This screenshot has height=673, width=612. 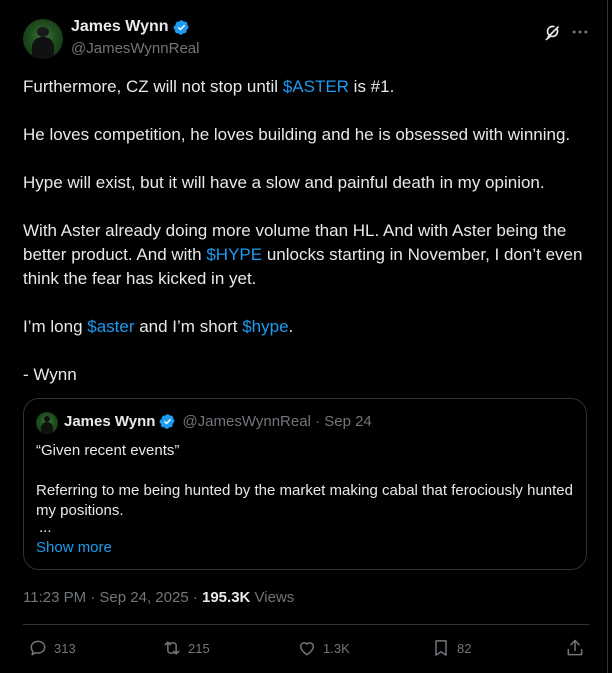 What do you see at coordinates (226, 597) in the screenshot?
I see `views-count: 195.3K` at bounding box center [226, 597].